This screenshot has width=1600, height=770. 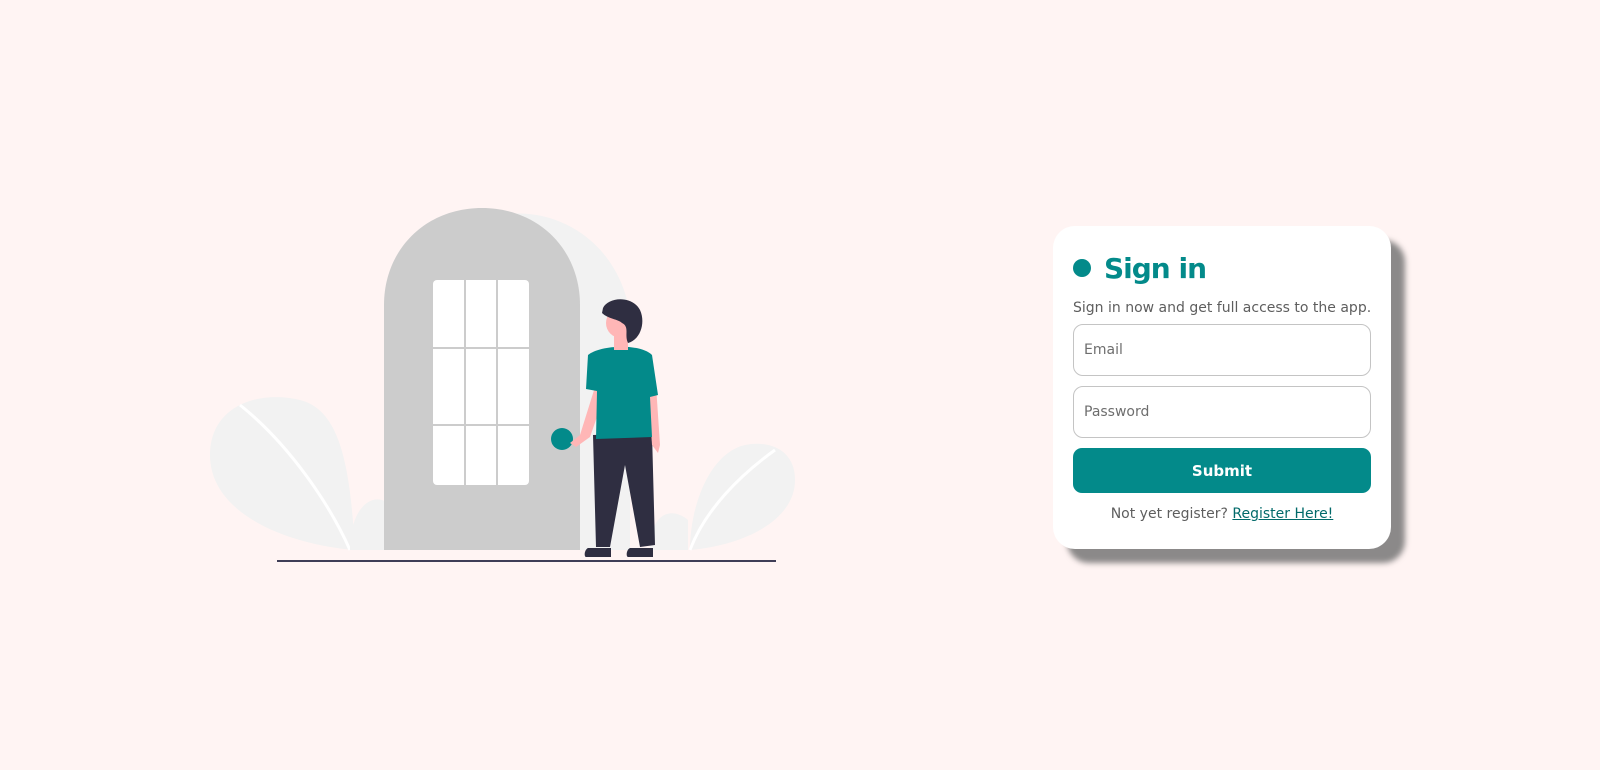 I want to click on register-link: Register Here!, so click(x=1282, y=514).